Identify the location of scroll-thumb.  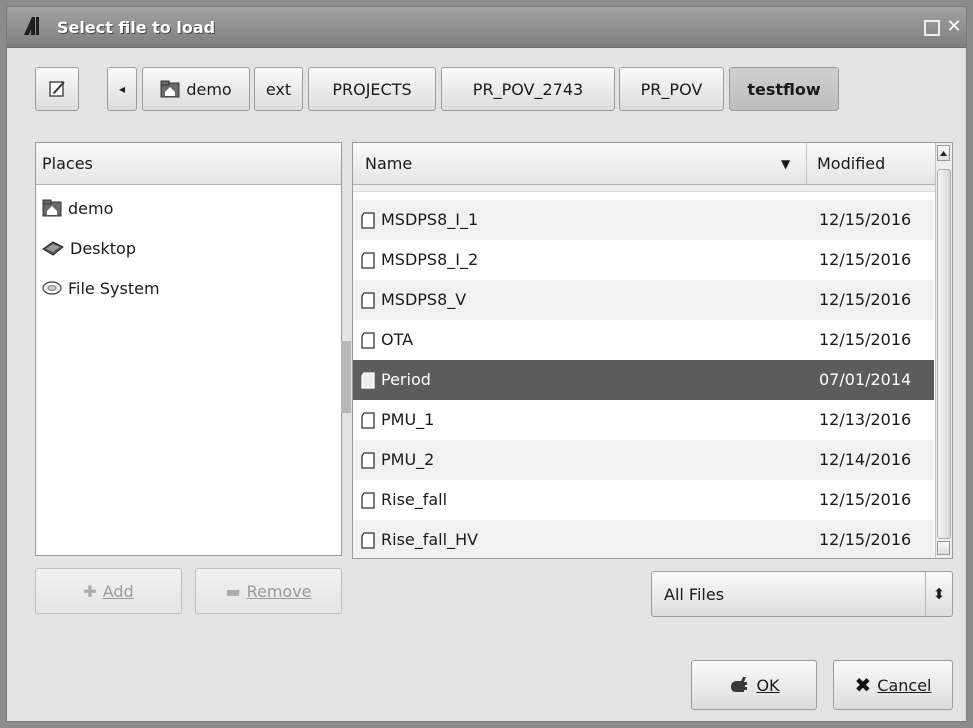
(944, 354).